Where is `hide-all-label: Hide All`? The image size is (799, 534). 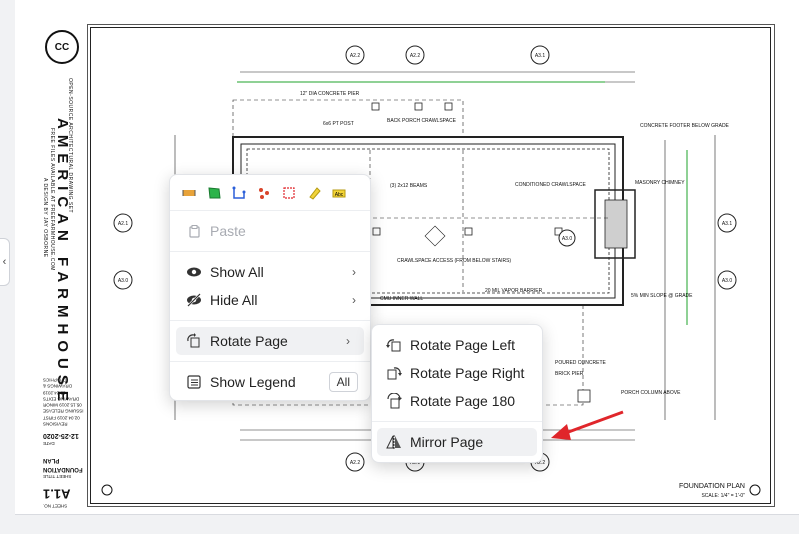 hide-all-label: Hide All is located at coordinates (234, 300).